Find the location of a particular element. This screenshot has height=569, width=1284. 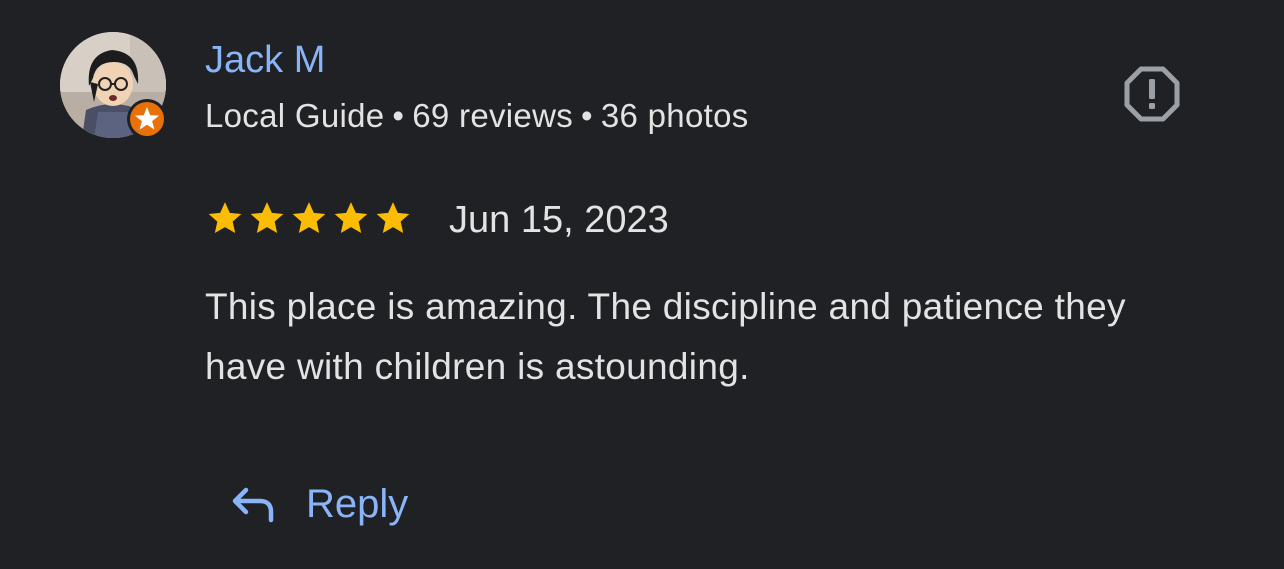

reply-label: Reply is located at coordinates (357, 504).